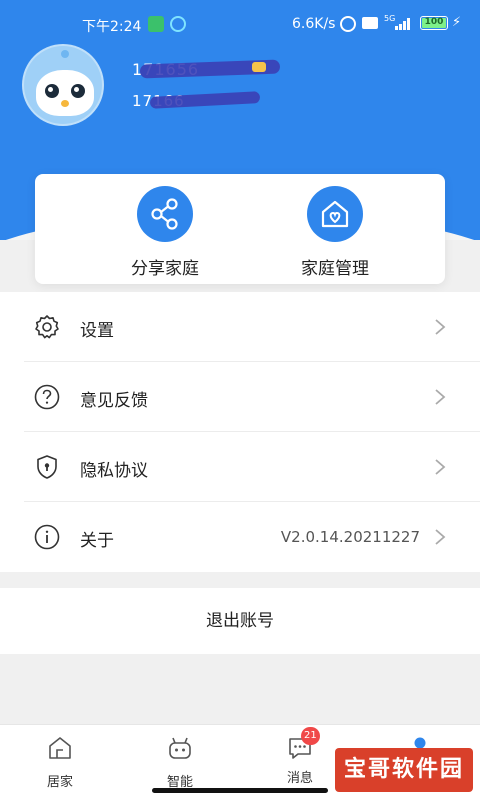  Describe the element at coordinates (47, 397) in the screenshot. I see `question-circle-icon` at that location.